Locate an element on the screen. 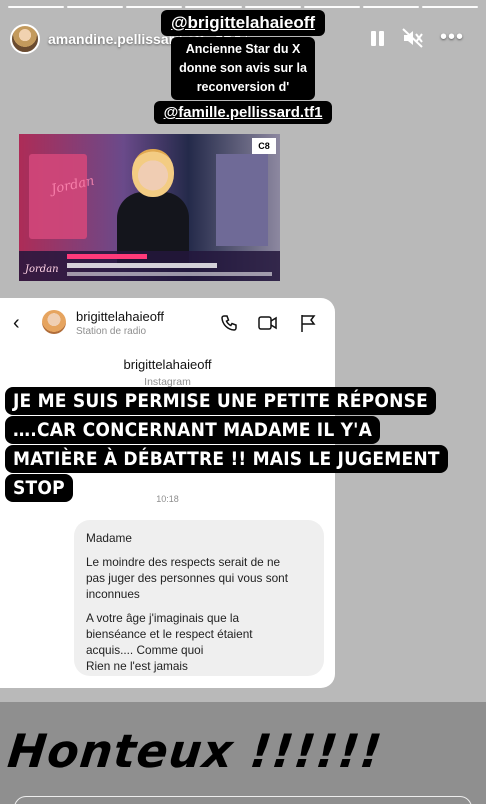 The height and width of the screenshot is (804, 486). video-camera-icon is located at coordinates (268, 323).